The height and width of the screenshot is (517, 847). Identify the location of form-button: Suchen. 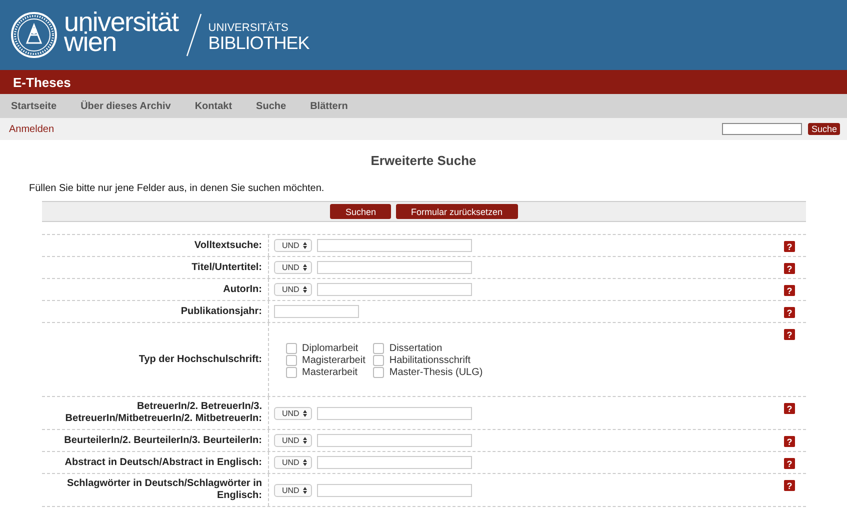
(360, 211).